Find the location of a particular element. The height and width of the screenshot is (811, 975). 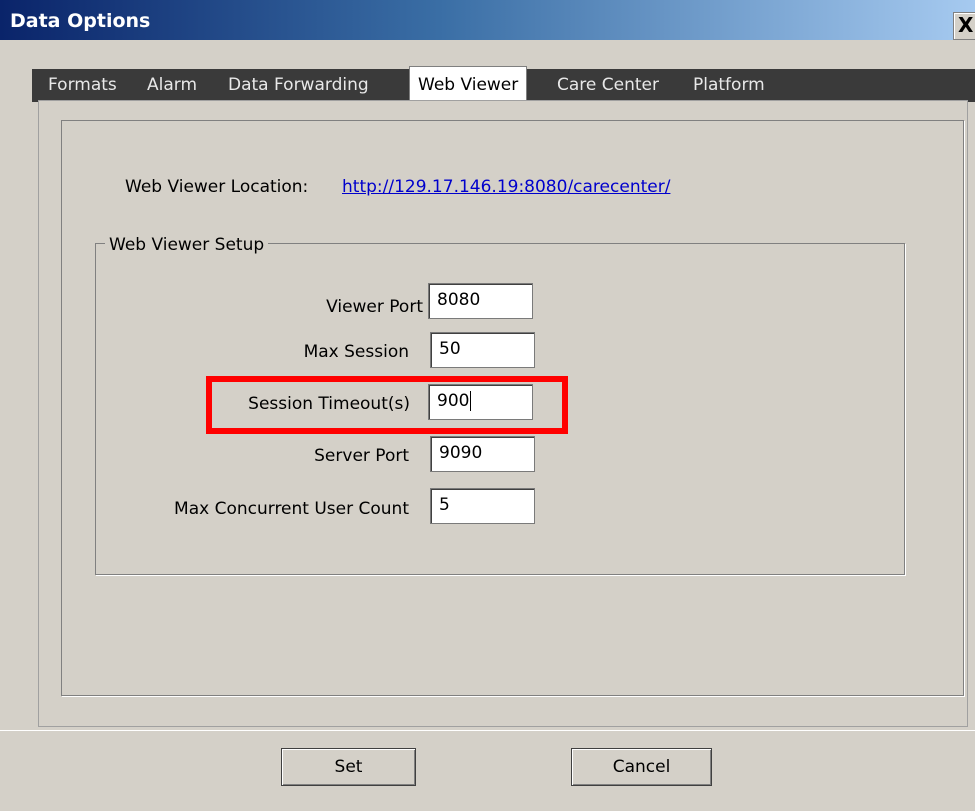

max-session-value: 50 is located at coordinates (450, 349).